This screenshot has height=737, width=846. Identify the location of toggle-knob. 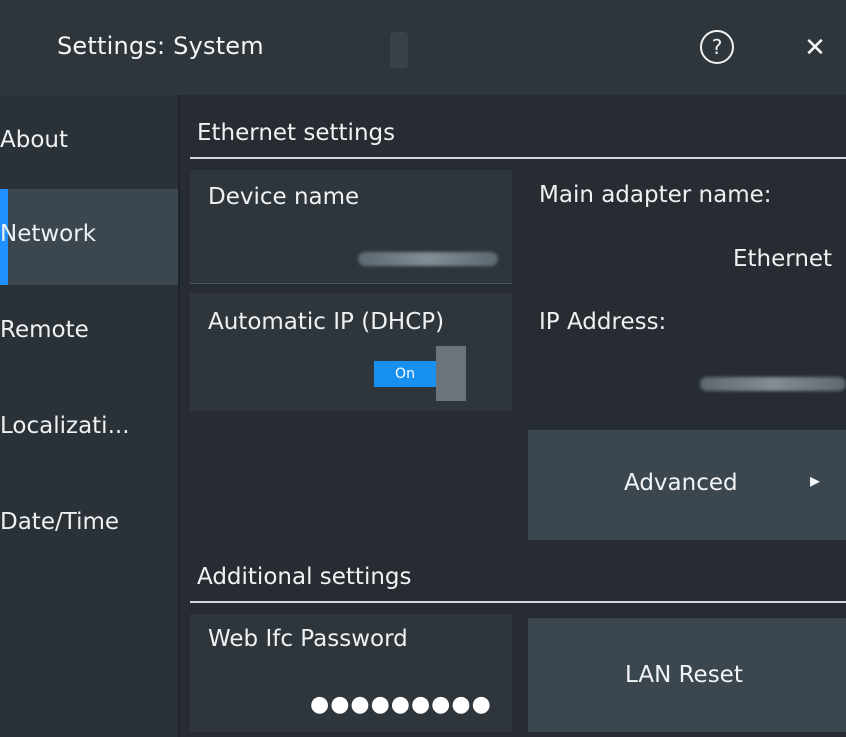
(451, 373).